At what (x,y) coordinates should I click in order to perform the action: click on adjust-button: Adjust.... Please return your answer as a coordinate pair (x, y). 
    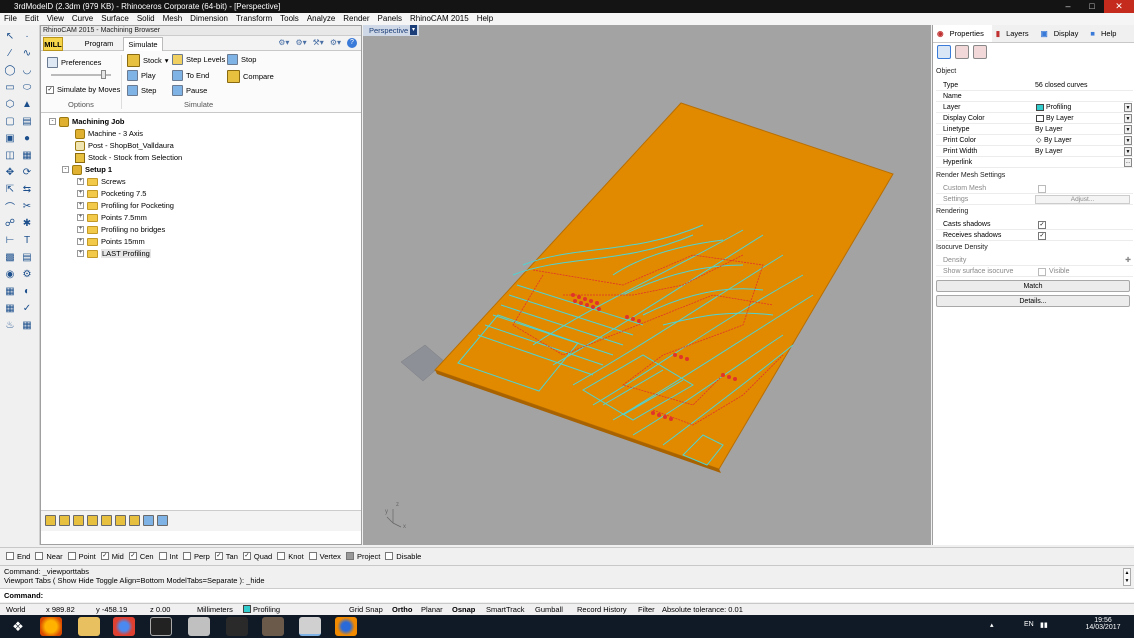
    Looking at the image, I should click on (1082, 199).